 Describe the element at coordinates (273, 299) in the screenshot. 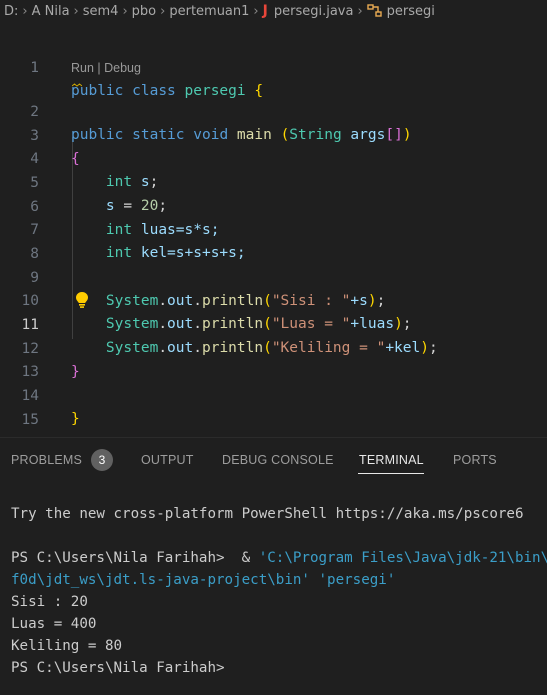

I see `code-line: 10 System.out.println("Luas = "+luas);` at that location.